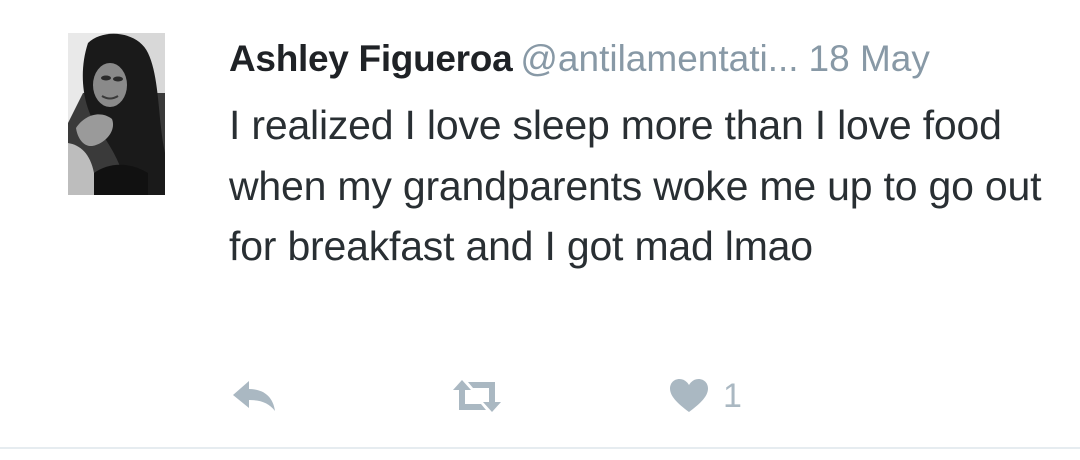 The height and width of the screenshot is (460, 1080). What do you see at coordinates (371, 58) in the screenshot?
I see `author-name: Ashley Figueroa` at bounding box center [371, 58].